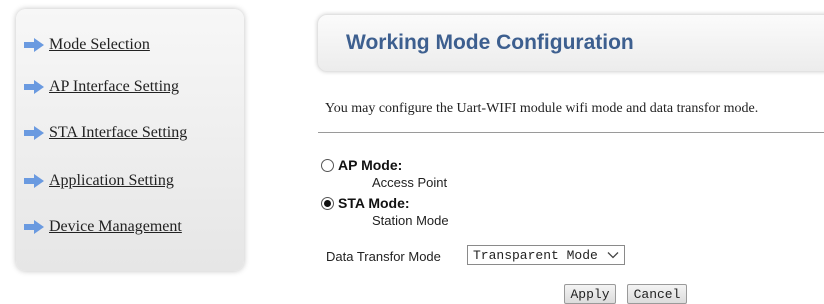 Image resolution: width=824 pixels, height=304 pixels. Describe the element at coordinates (111, 181) in the screenshot. I see `sidebar-item-label: Application Setting` at that location.